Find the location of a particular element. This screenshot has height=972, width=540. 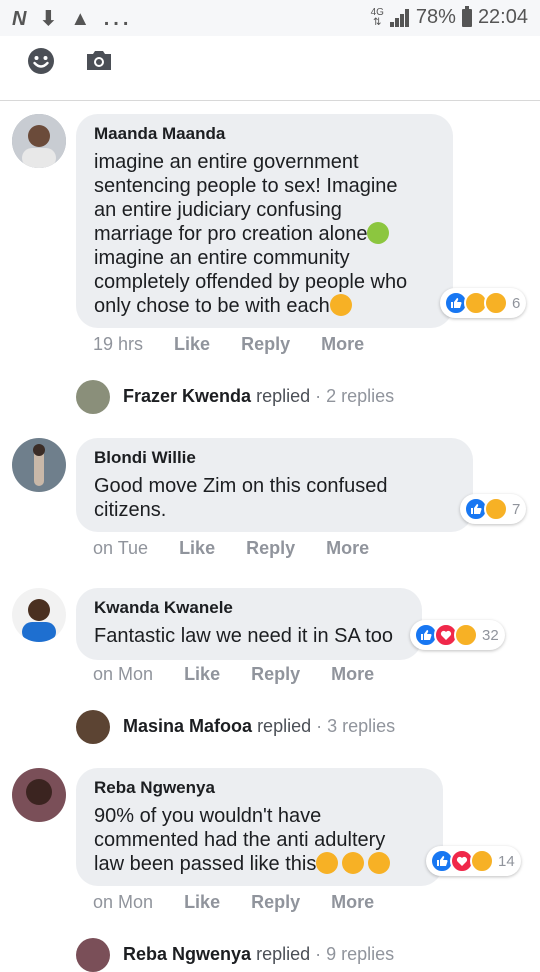

comment-actions: 19 hrs Like Reply More is located at coordinates (241, 344).